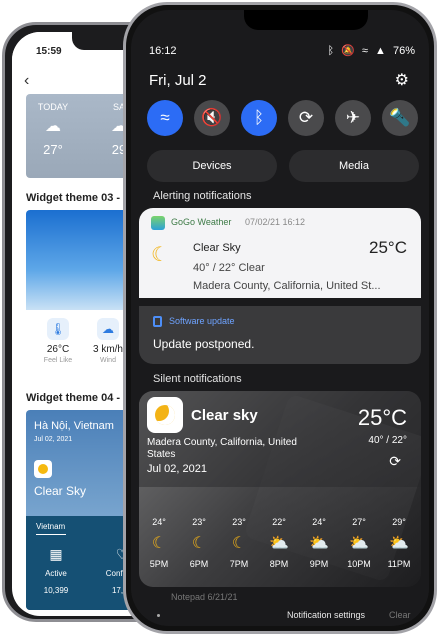 This screenshot has width=440, height=635. I want to click on mute-icon: 🔇, so click(212, 117).